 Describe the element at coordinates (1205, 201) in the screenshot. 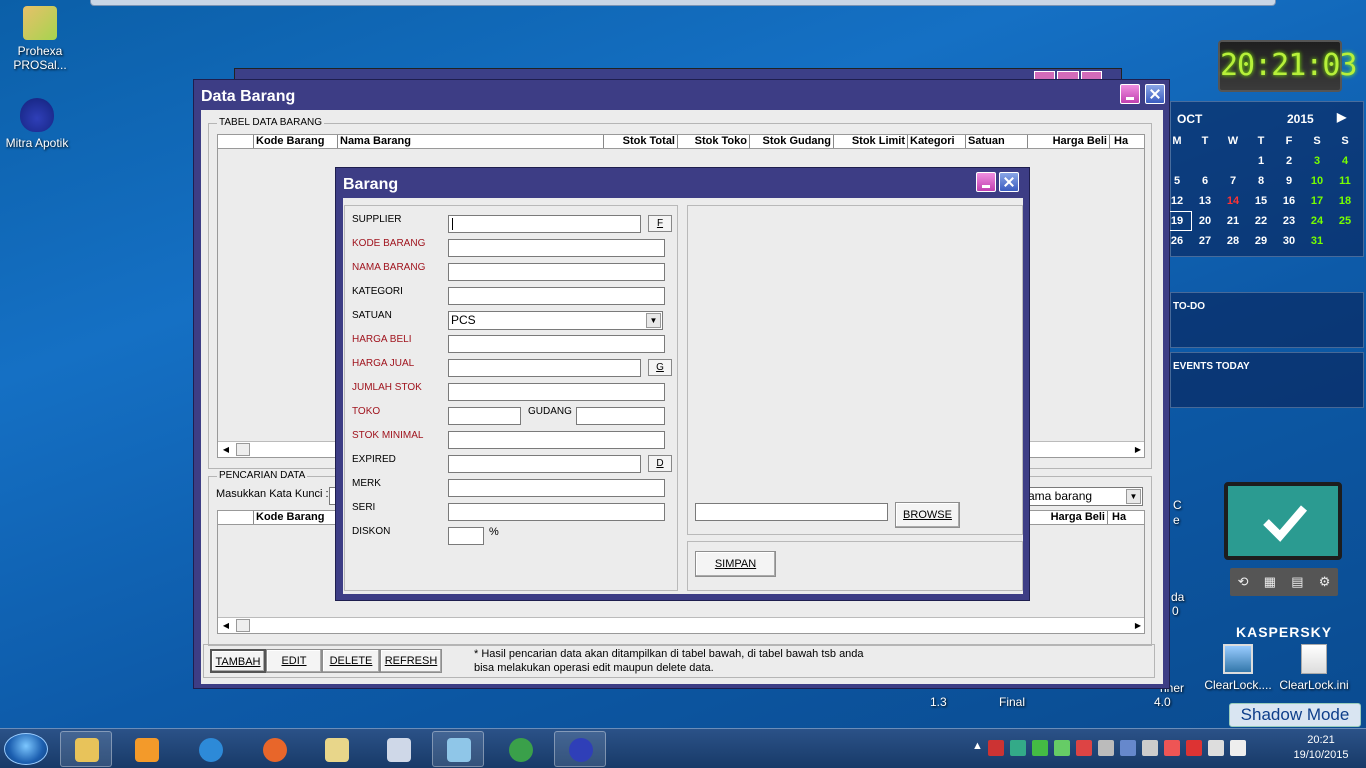

I see `calendar-day: 13` at that location.